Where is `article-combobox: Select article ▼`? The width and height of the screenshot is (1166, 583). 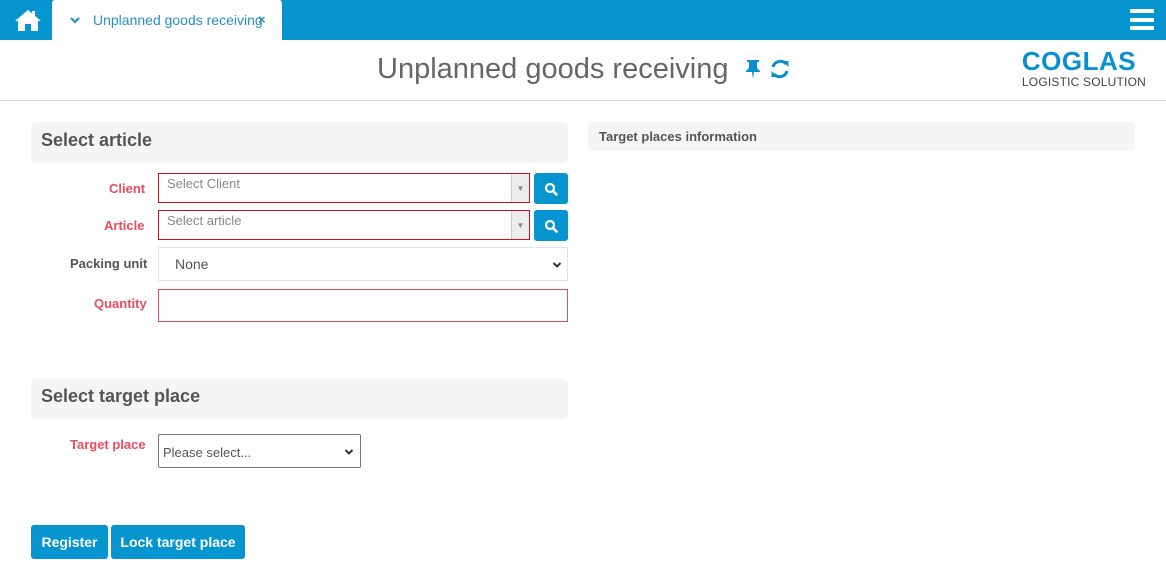
article-combobox: Select article ▼ is located at coordinates (344, 225).